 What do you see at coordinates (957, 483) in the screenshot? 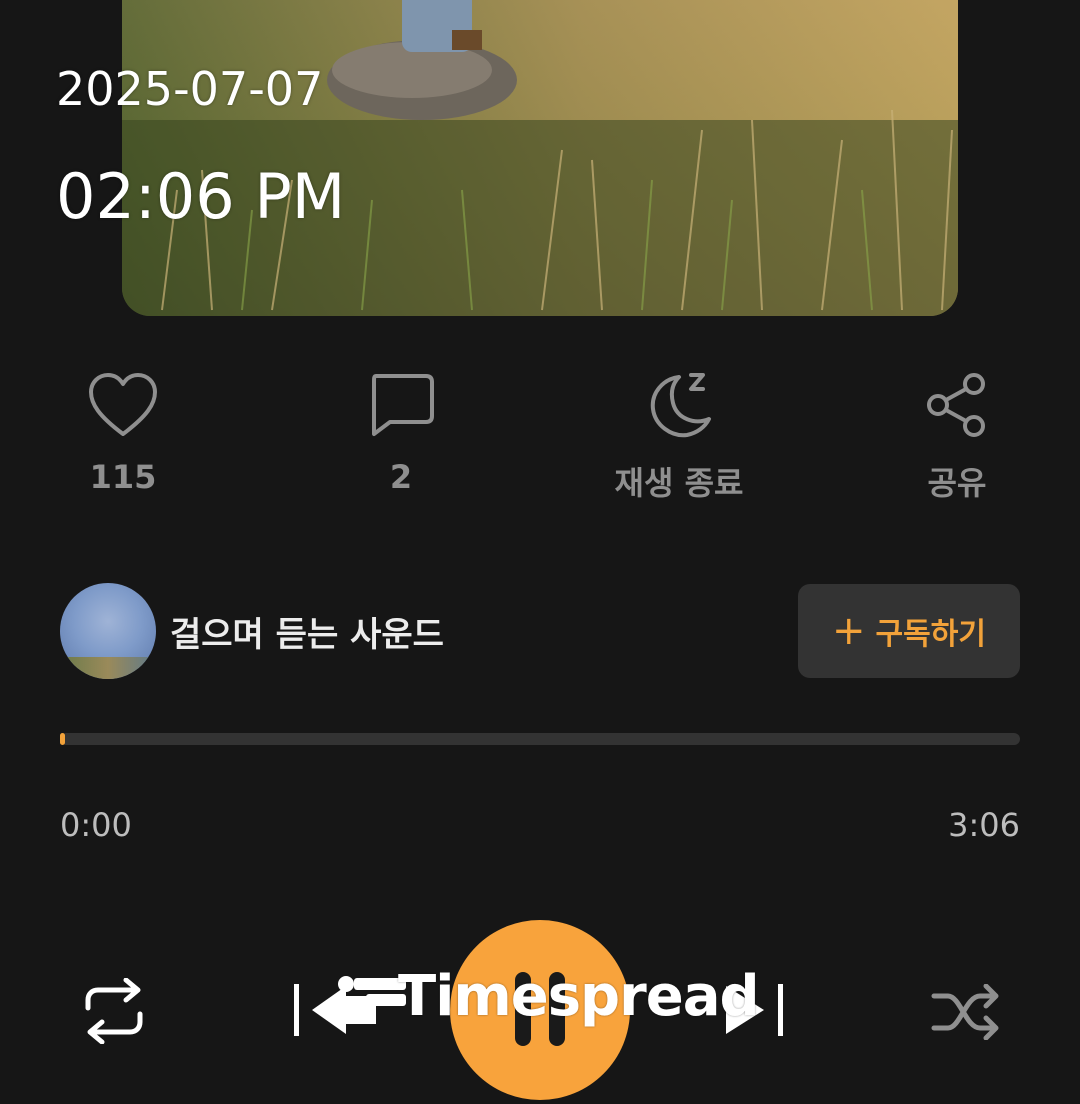
I see `share-label: 공유` at bounding box center [957, 483].